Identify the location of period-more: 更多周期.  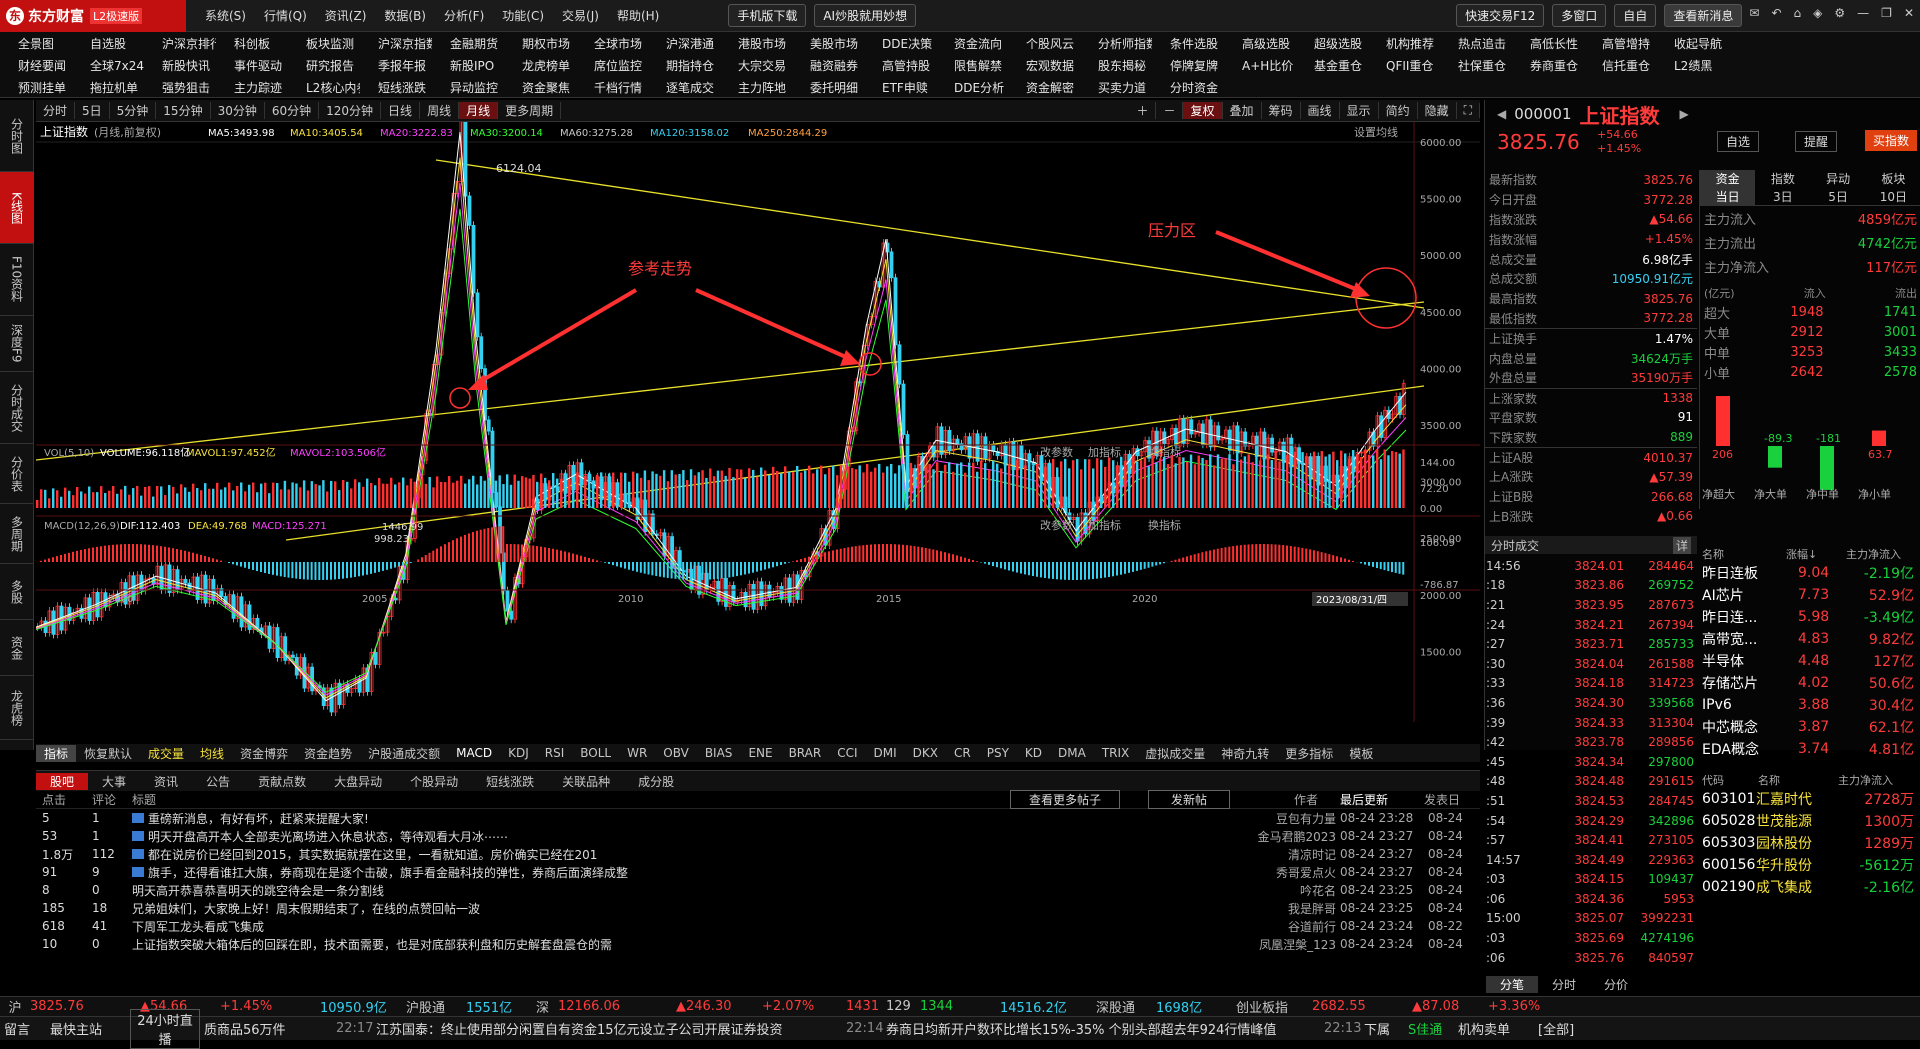
(529, 110).